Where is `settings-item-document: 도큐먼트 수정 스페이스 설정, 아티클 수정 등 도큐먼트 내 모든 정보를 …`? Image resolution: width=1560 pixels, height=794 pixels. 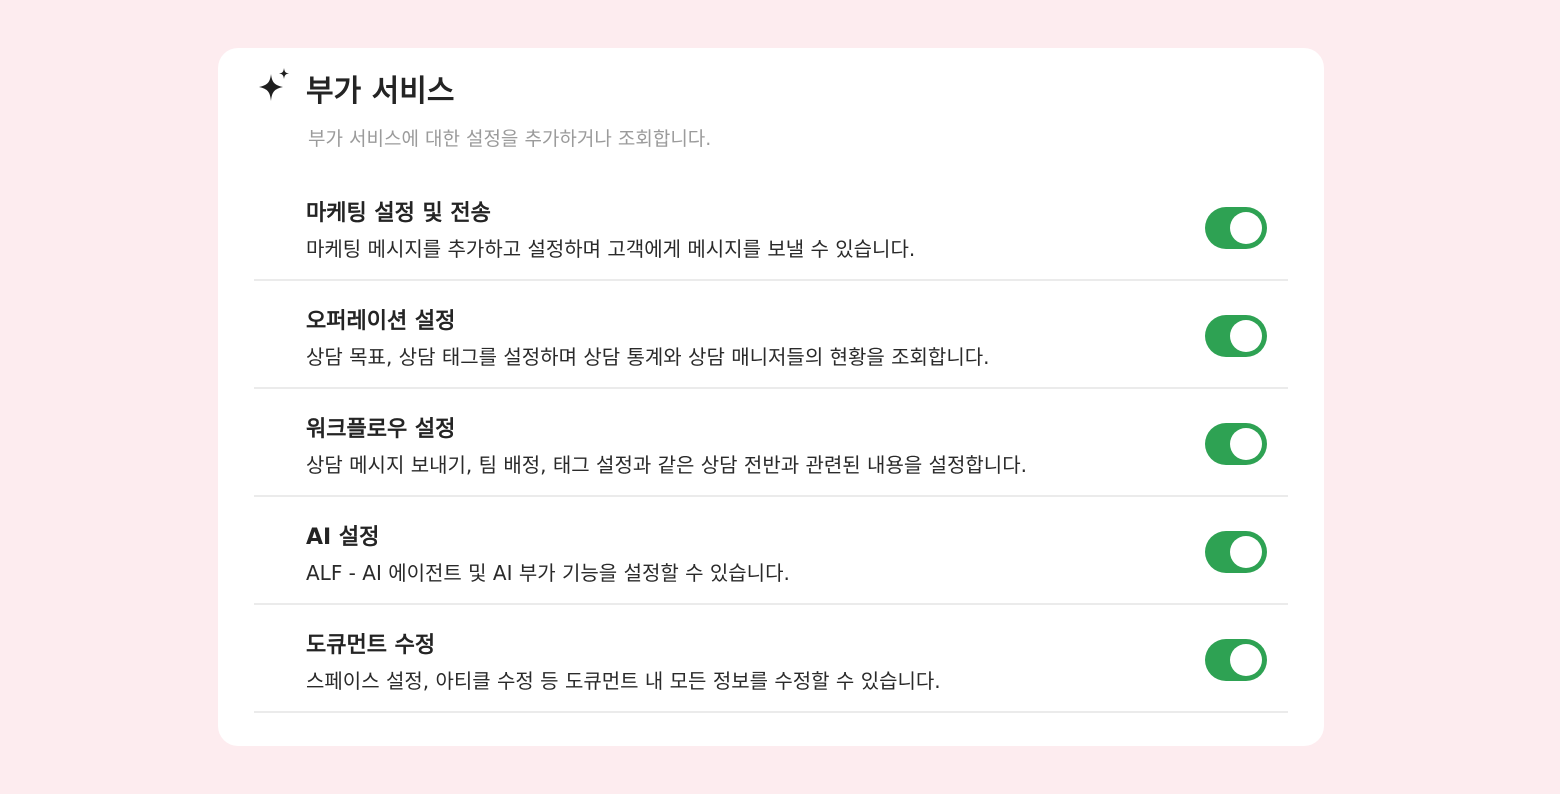 settings-item-document: 도큐먼트 수정 스페이스 설정, 아티클 수정 등 도큐먼트 내 모든 정보를 … is located at coordinates (771, 659).